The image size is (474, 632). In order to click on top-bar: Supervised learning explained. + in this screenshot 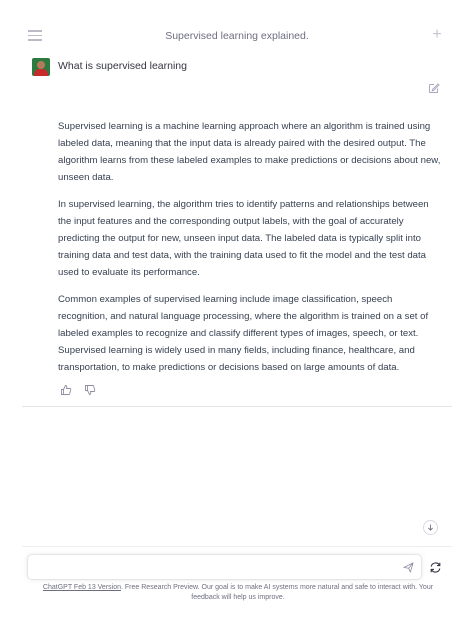, I will do `click(237, 28)`.